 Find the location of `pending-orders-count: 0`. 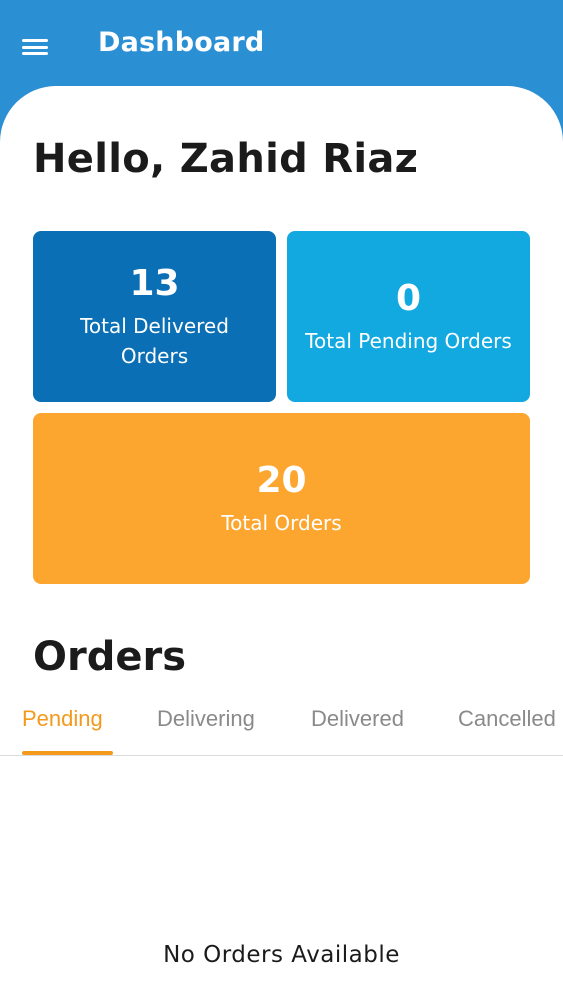

pending-orders-count: 0 is located at coordinates (408, 298).